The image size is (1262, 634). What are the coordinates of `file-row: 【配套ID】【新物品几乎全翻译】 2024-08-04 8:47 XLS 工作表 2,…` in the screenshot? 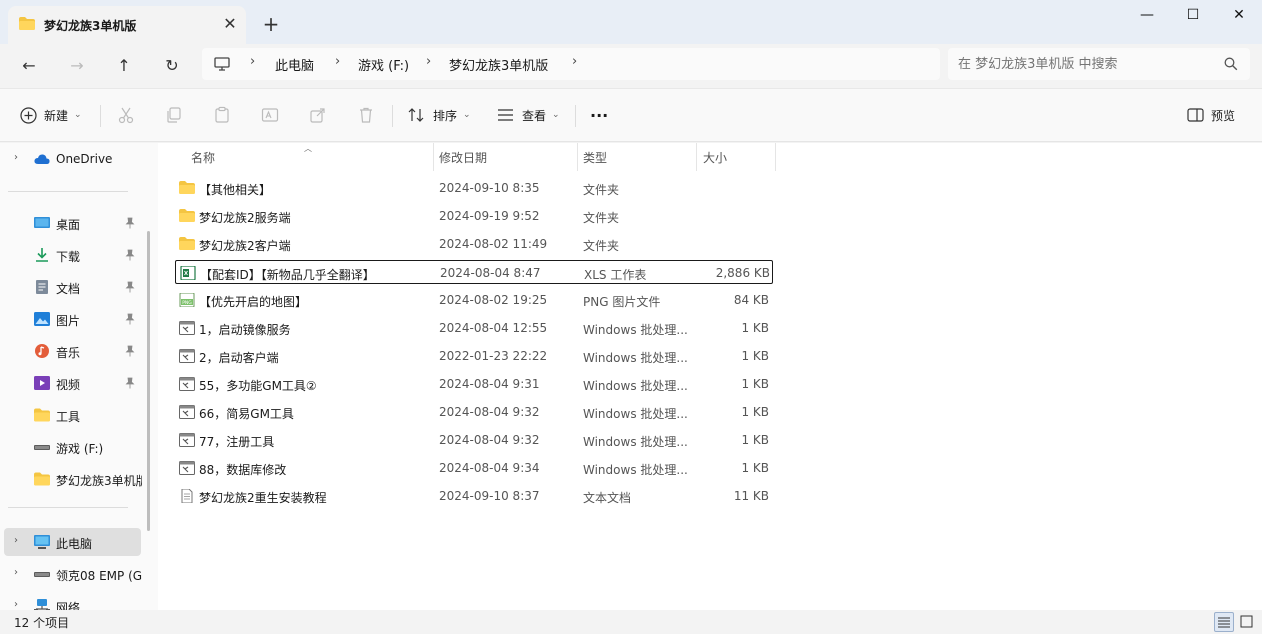 It's located at (474, 272).